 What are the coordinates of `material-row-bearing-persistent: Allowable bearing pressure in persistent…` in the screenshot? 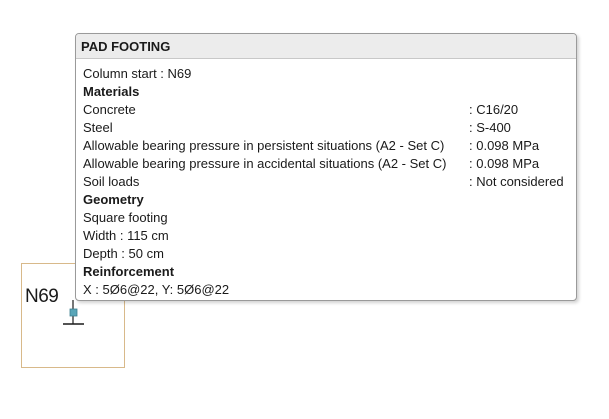 It's located at (329, 146).